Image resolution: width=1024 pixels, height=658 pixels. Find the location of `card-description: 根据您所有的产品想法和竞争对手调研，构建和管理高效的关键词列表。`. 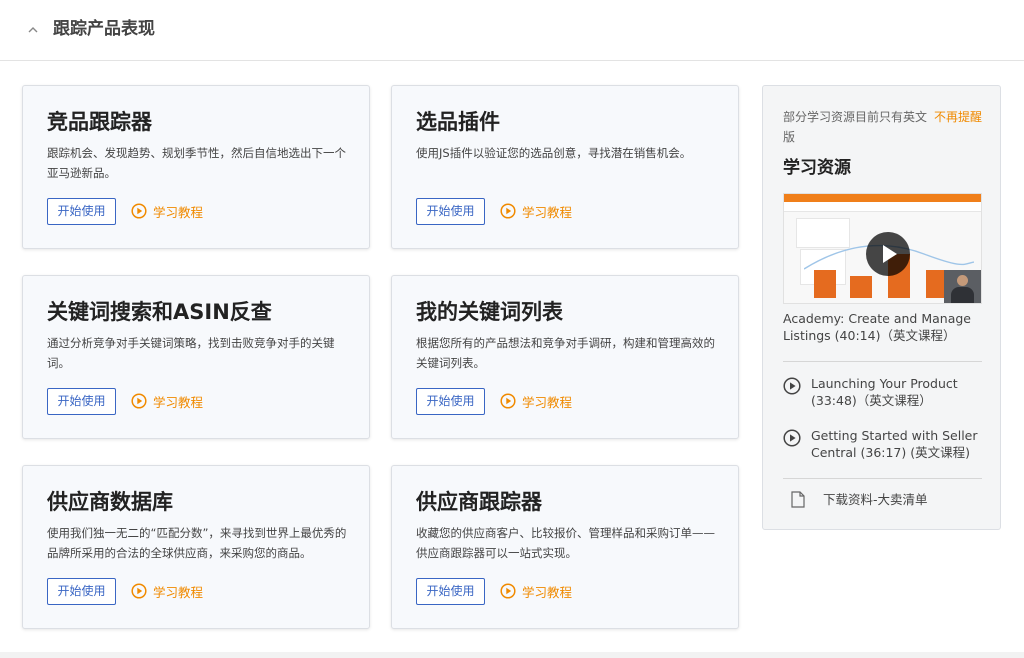

card-description: 根据您所有的产品想法和竞争对手调研，构建和管理高效的关键词列表。 is located at coordinates (565, 353).